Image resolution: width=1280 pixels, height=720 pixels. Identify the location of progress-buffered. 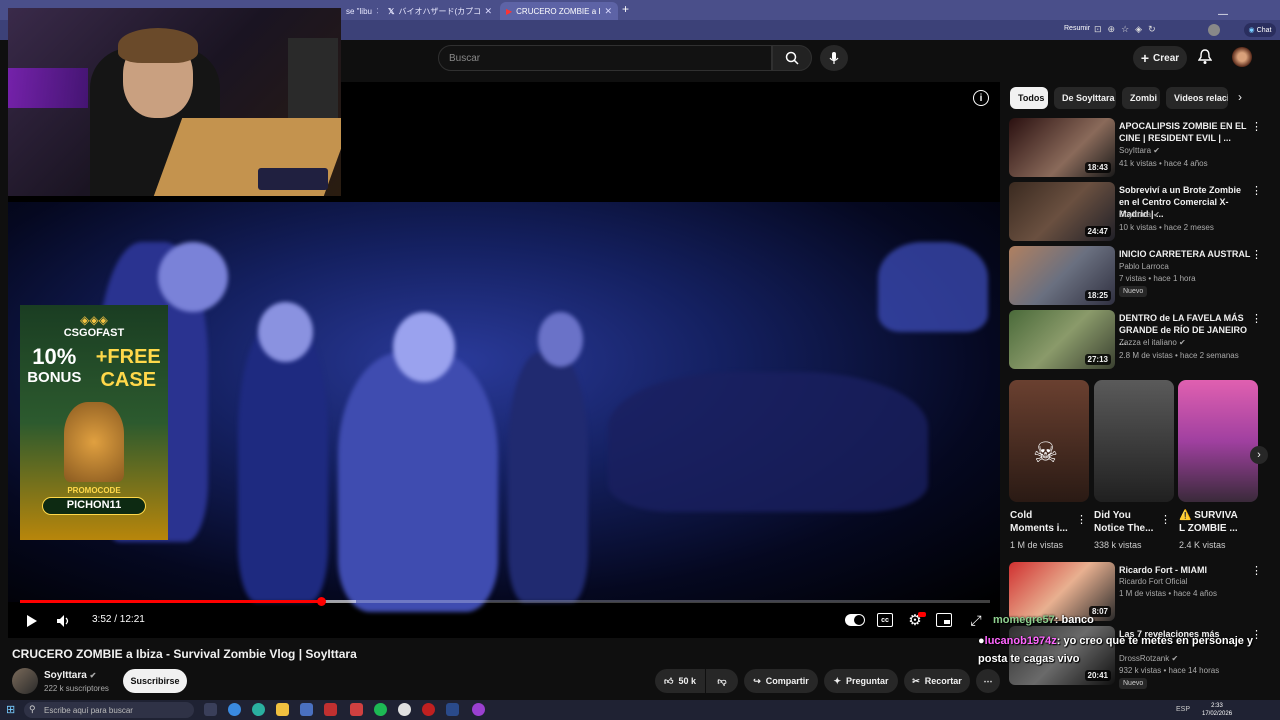
(338, 601).